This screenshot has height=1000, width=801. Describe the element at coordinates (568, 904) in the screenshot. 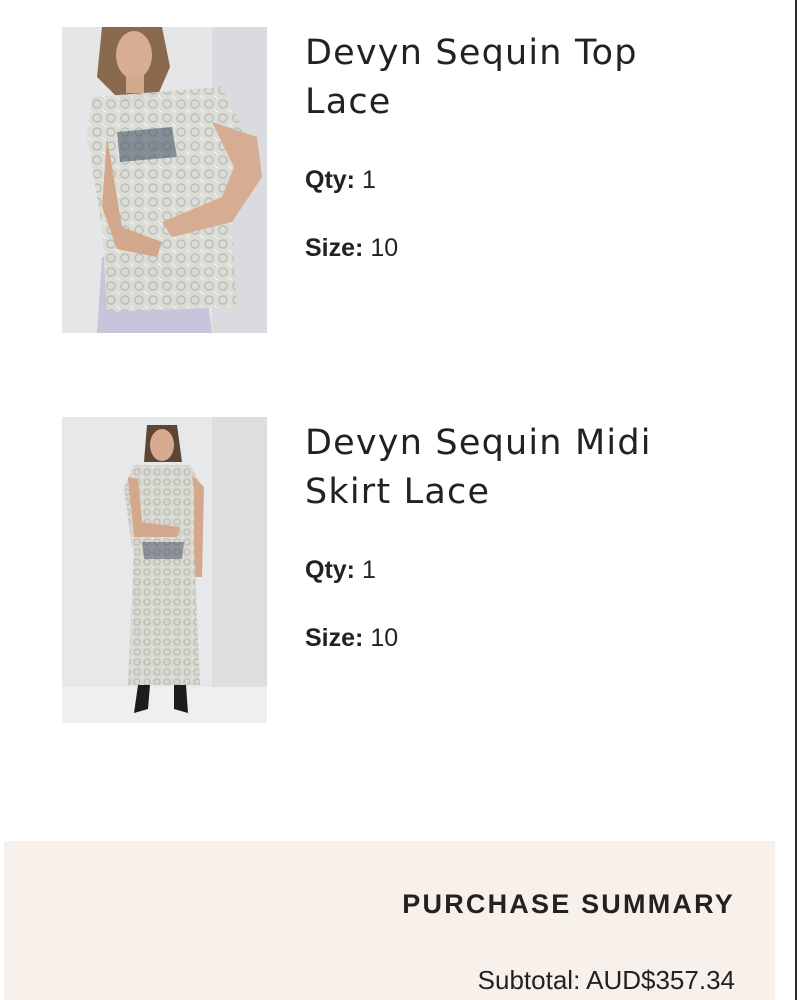

I see `purchase-summary-title: PURCHASE SUMMARY` at that location.